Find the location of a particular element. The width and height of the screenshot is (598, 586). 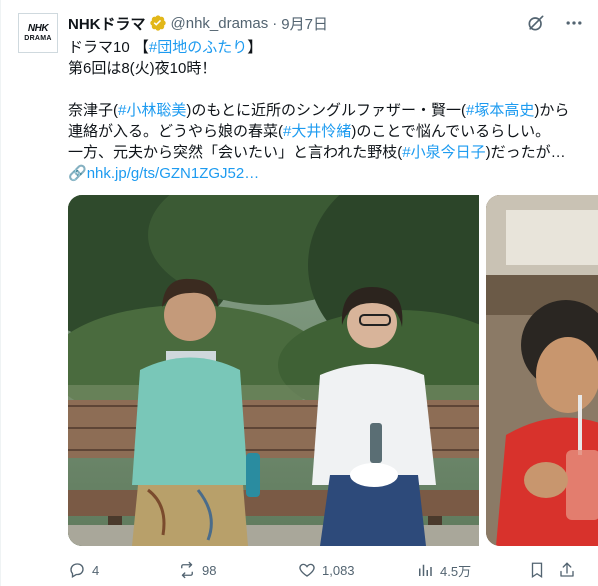

drinking-scene-image is located at coordinates (542, 370).